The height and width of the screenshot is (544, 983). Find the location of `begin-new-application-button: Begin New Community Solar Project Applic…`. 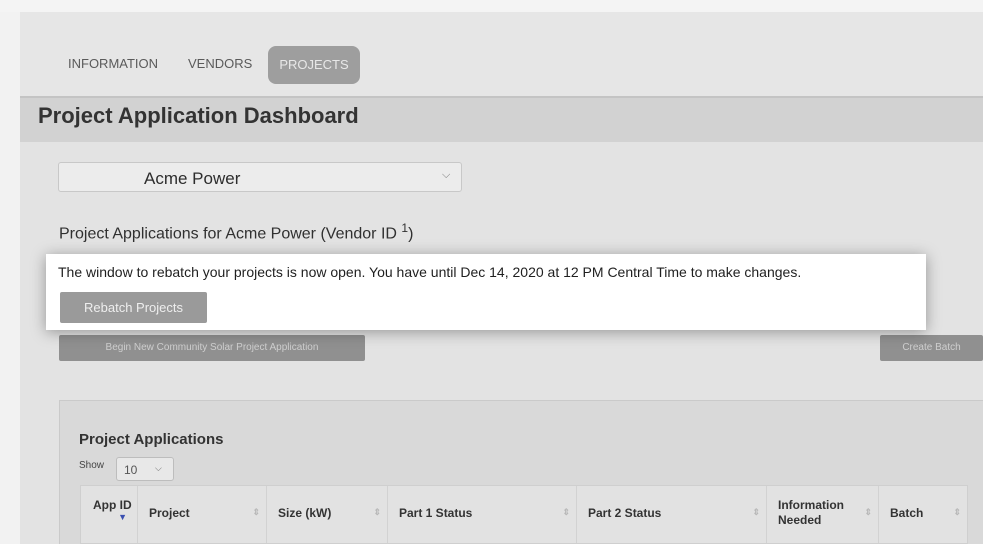

begin-new-application-button: Begin New Community Solar Project Applic… is located at coordinates (212, 348).